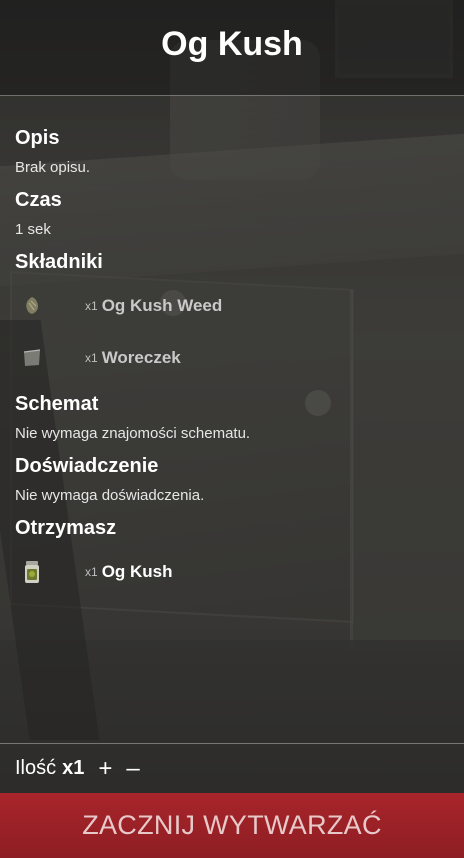 Image resolution: width=464 pixels, height=858 pixels. What do you see at coordinates (33, 229) in the screenshot?
I see `time-text: 1 sek` at bounding box center [33, 229].